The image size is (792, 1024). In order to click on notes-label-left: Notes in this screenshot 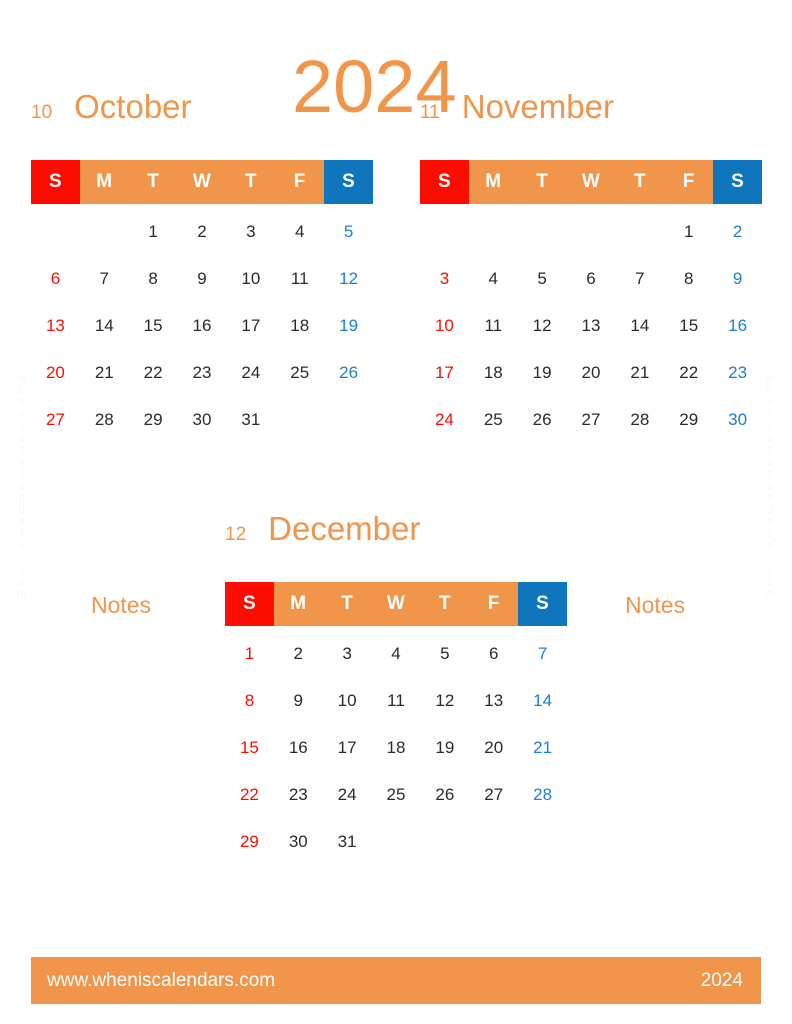, I will do `click(121, 605)`.